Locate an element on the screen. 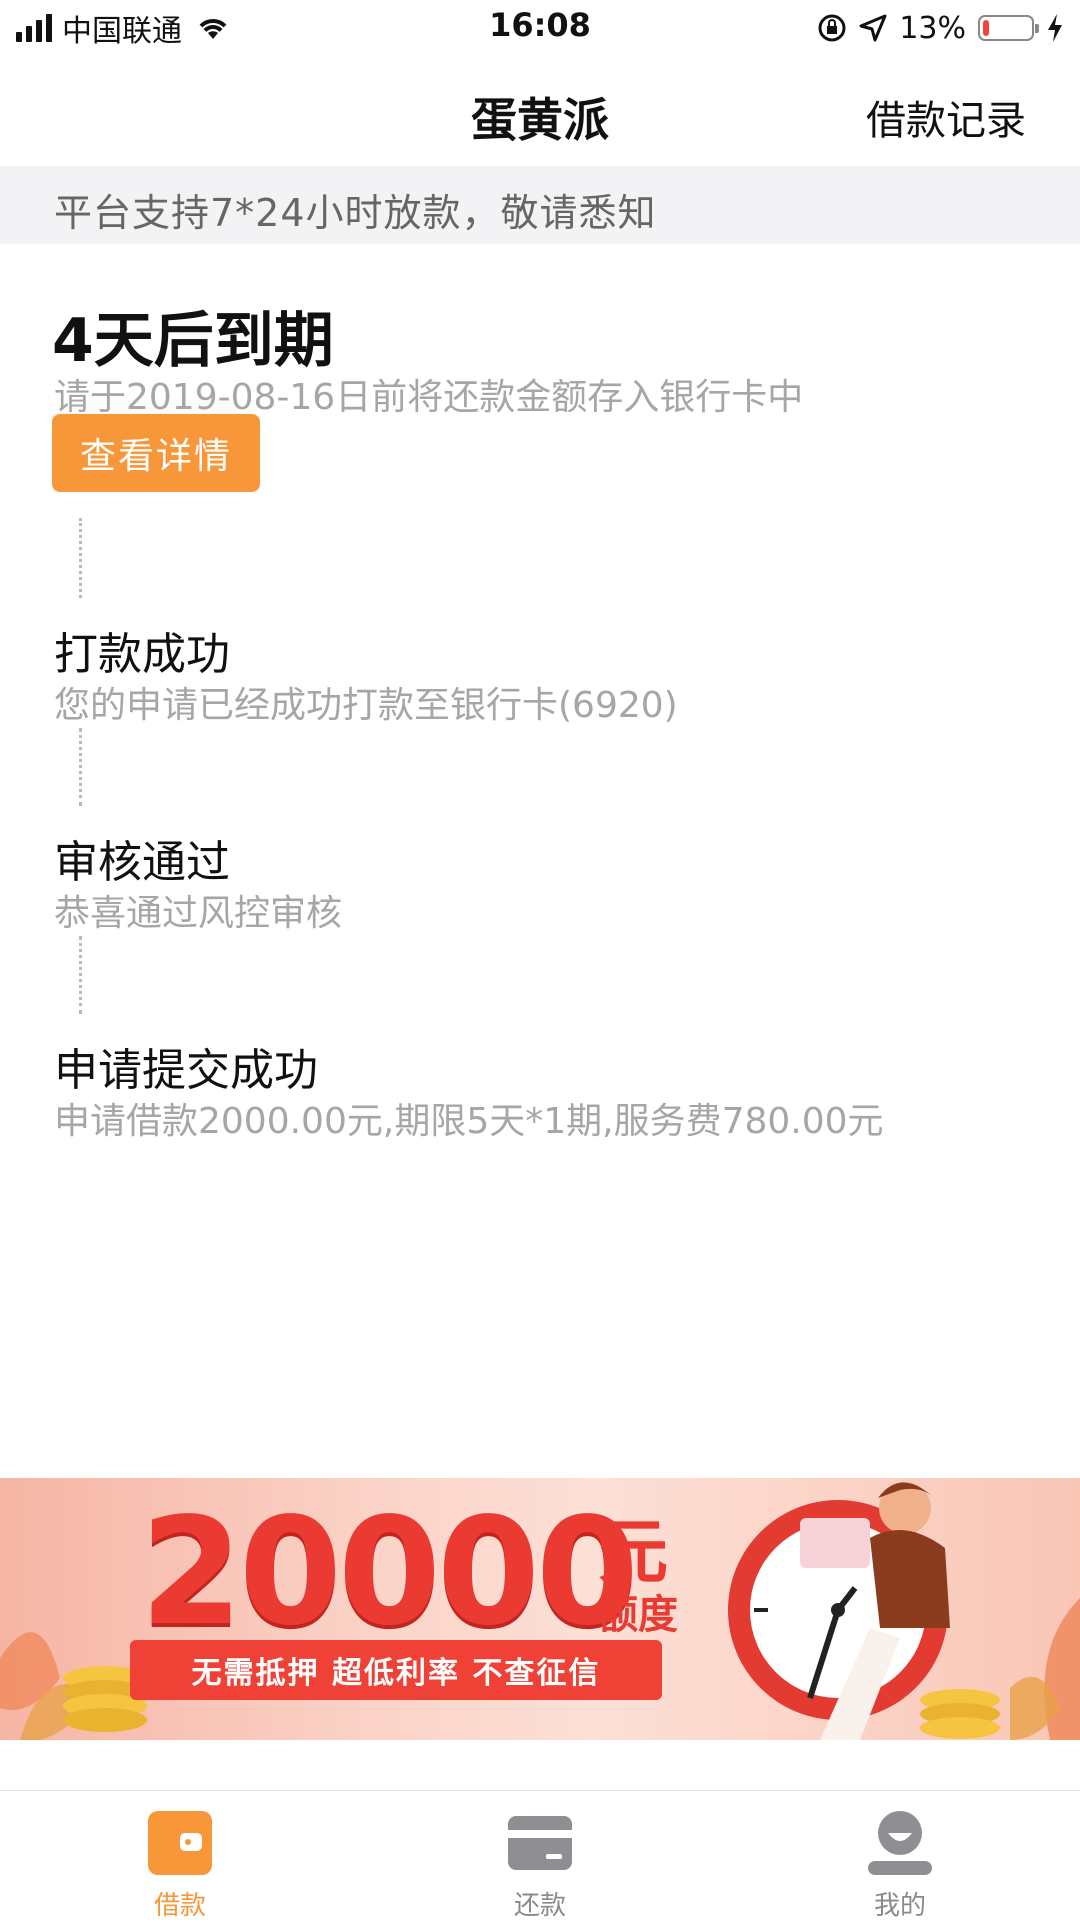 The height and width of the screenshot is (1922, 1080). step-desc: 恭喜通过风控审核 is located at coordinates (198, 913).